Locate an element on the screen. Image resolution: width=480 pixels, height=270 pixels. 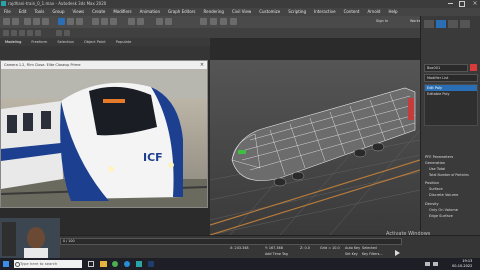
tab-object-paint: Object Paint is located at coordinates (95, 42).